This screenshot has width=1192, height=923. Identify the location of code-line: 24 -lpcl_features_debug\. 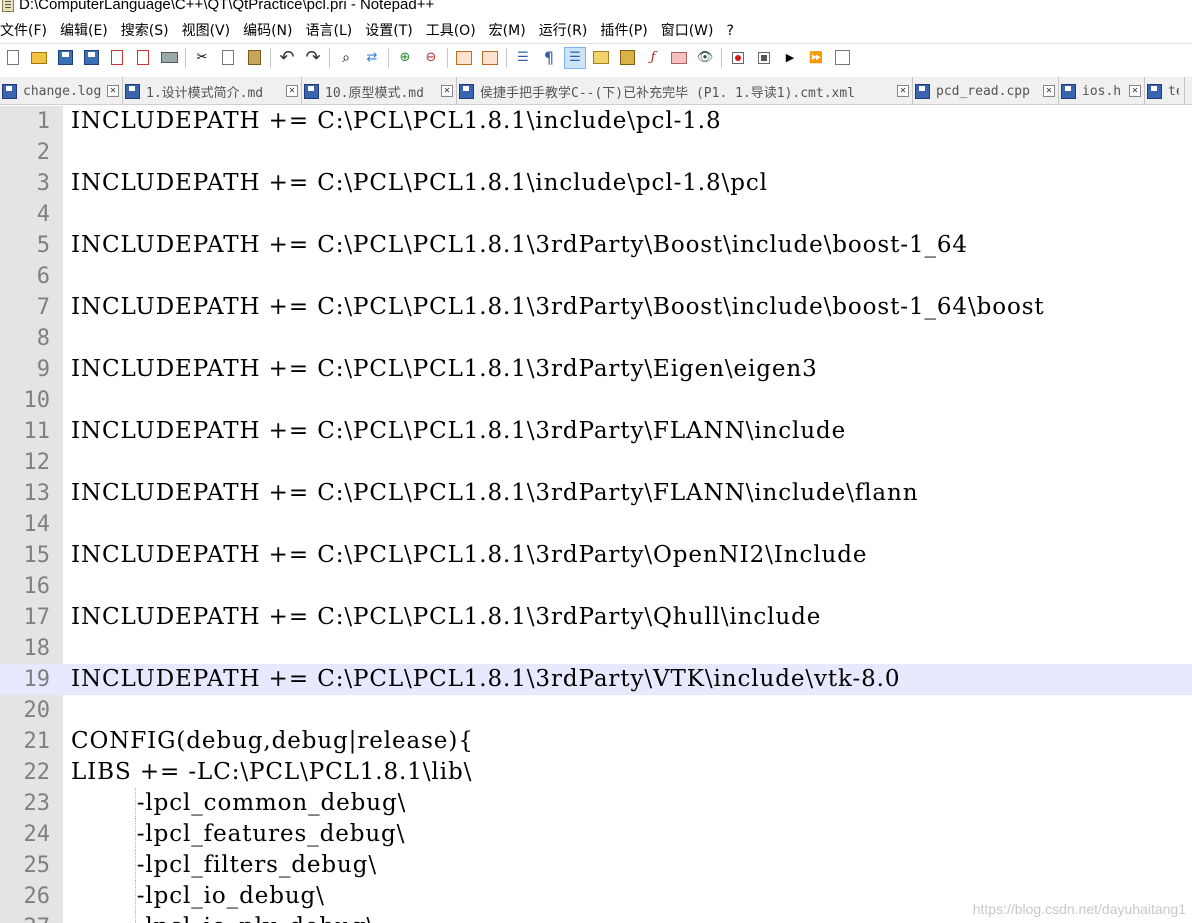
(596, 834).